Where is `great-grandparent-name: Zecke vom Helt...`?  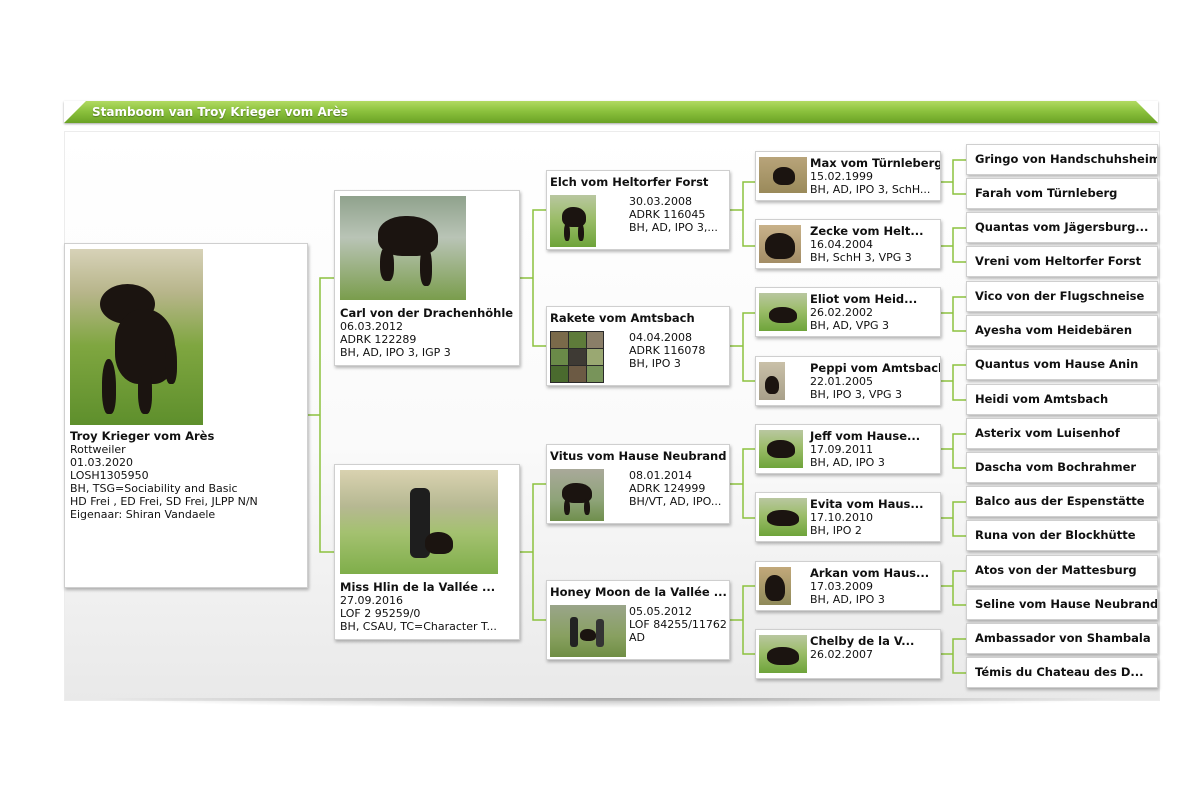 great-grandparent-name: Zecke vom Helt... is located at coordinates (867, 231).